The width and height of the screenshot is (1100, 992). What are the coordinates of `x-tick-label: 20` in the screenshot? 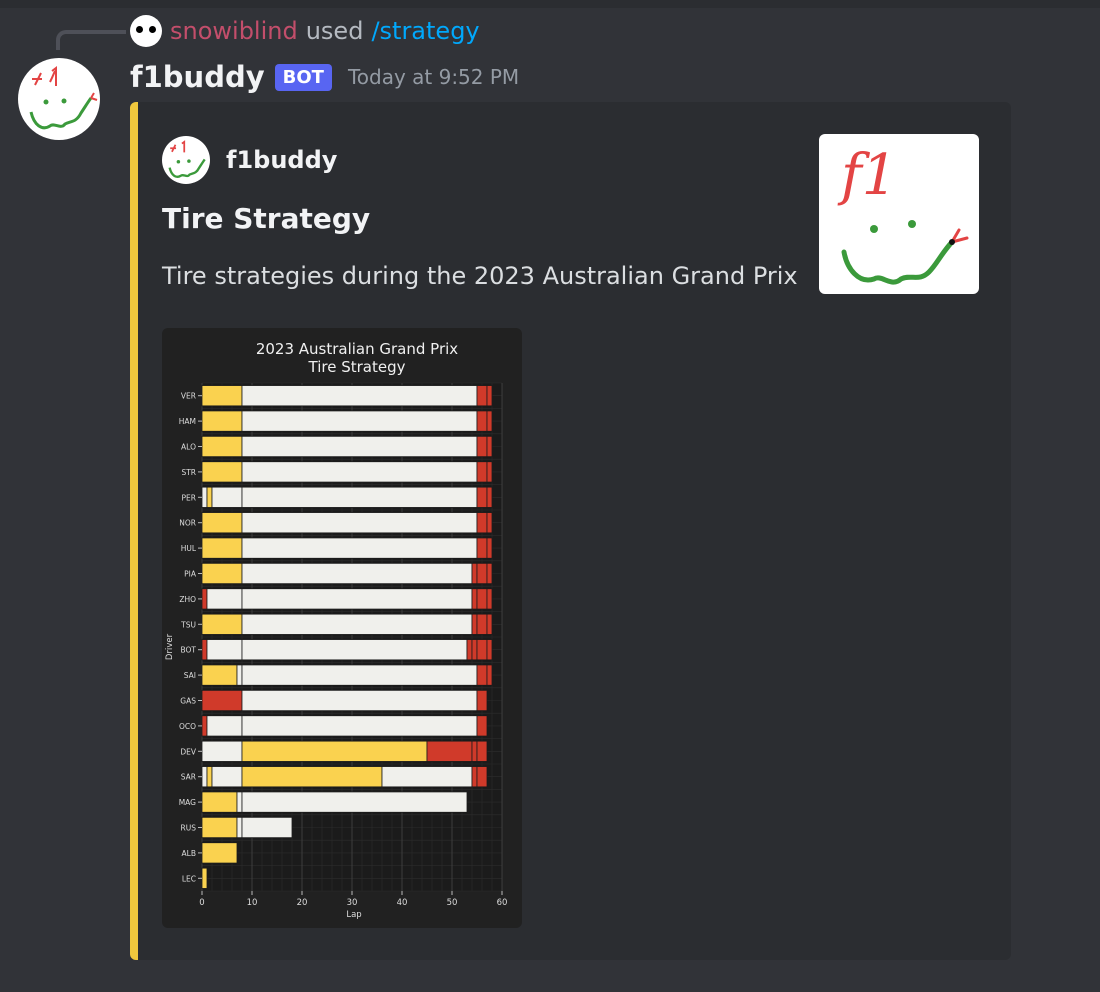 It's located at (302, 903).